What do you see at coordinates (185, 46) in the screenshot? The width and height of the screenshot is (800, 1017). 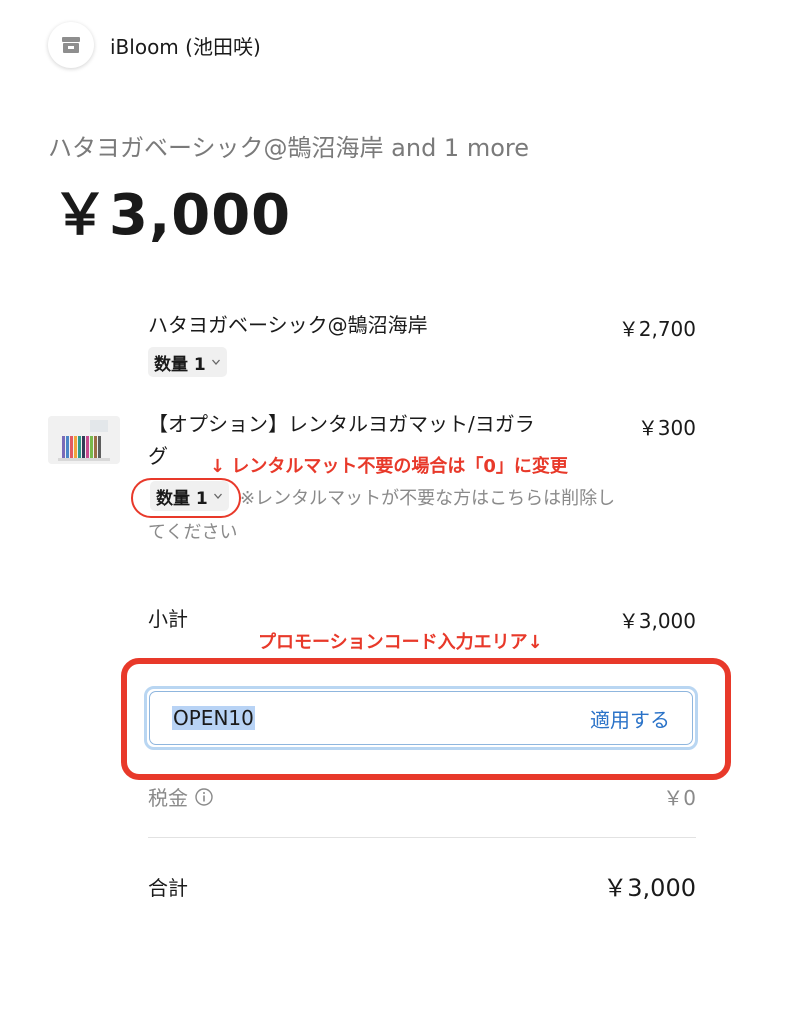 I see `merchant-name: iBloom (池田咲)` at bounding box center [185, 46].